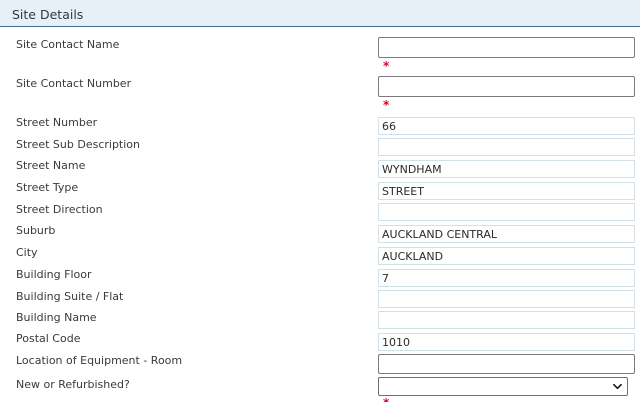 The height and width of the screenshot is (402, 640). I want to click on postal-code-input, so click(506, 342).